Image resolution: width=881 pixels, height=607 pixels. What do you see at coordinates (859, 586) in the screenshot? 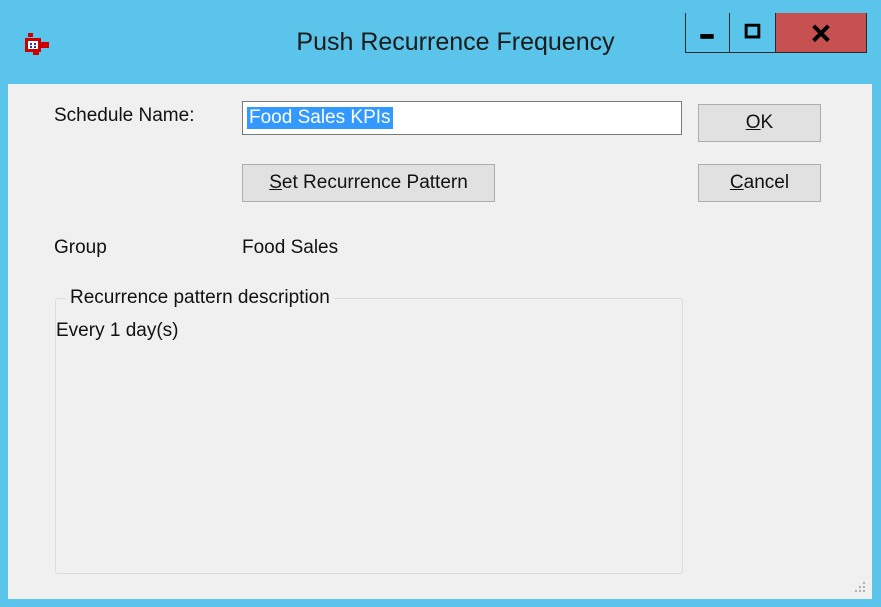
I see `resize-grip-icon` at bounding box center [859, 586].